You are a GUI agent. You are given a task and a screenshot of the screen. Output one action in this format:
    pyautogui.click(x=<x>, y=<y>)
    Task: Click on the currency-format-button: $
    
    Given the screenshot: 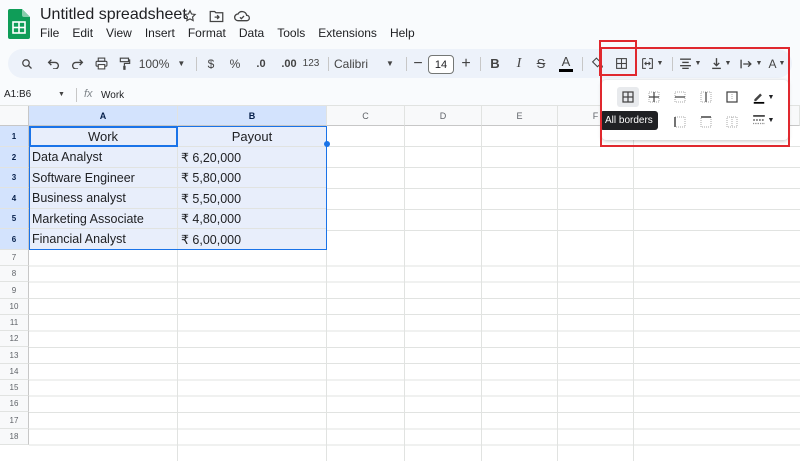 What is the action you would take?
    pyautogui.click(x=211, y=63)
    